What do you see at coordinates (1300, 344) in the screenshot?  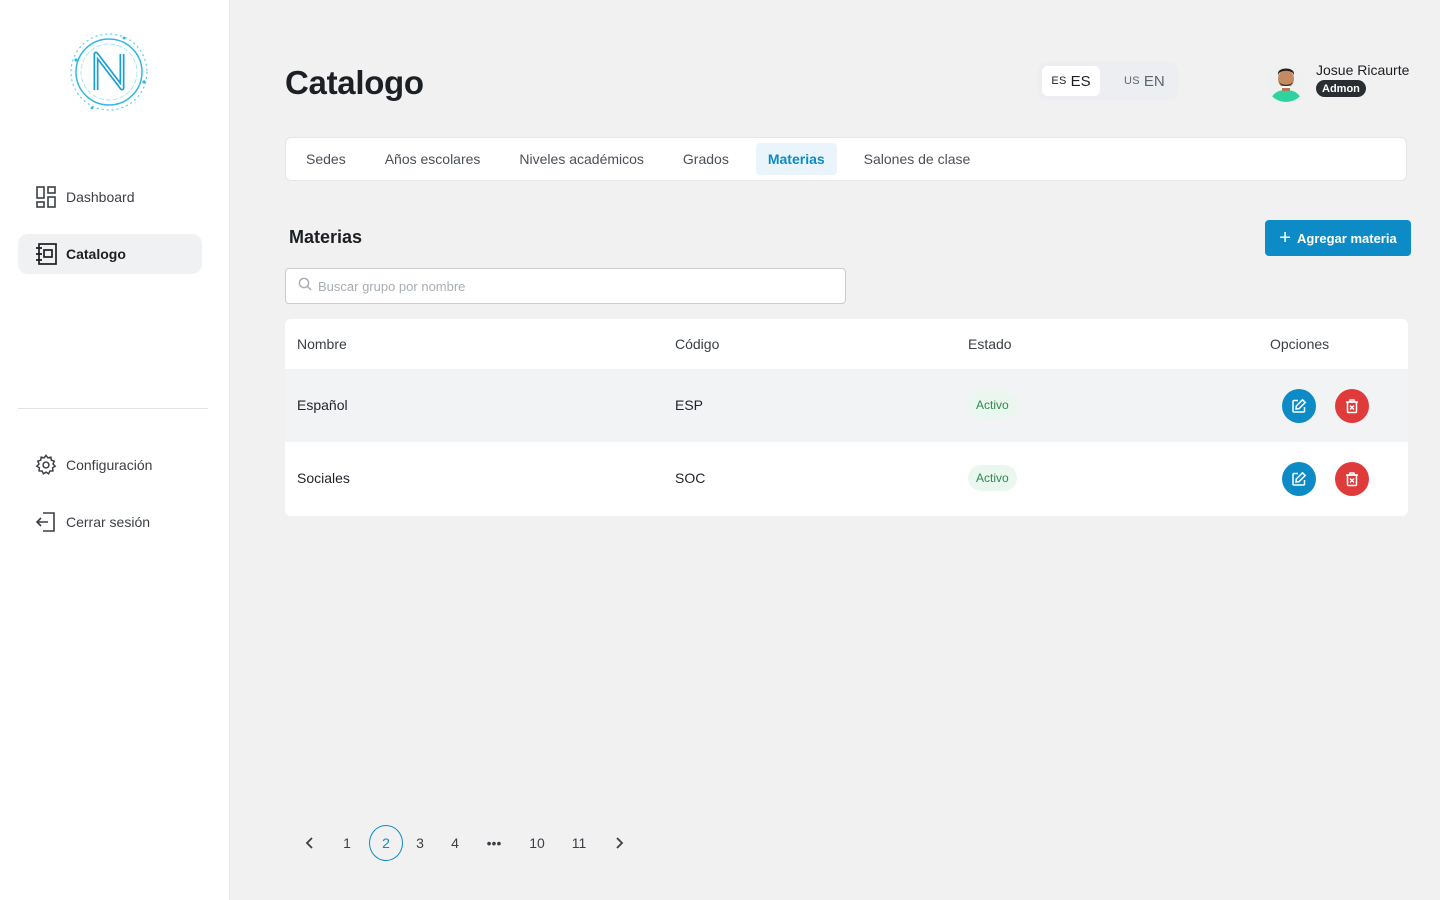 I see `column-header-opciones: Opciones` at bounding box center [1300, 344].